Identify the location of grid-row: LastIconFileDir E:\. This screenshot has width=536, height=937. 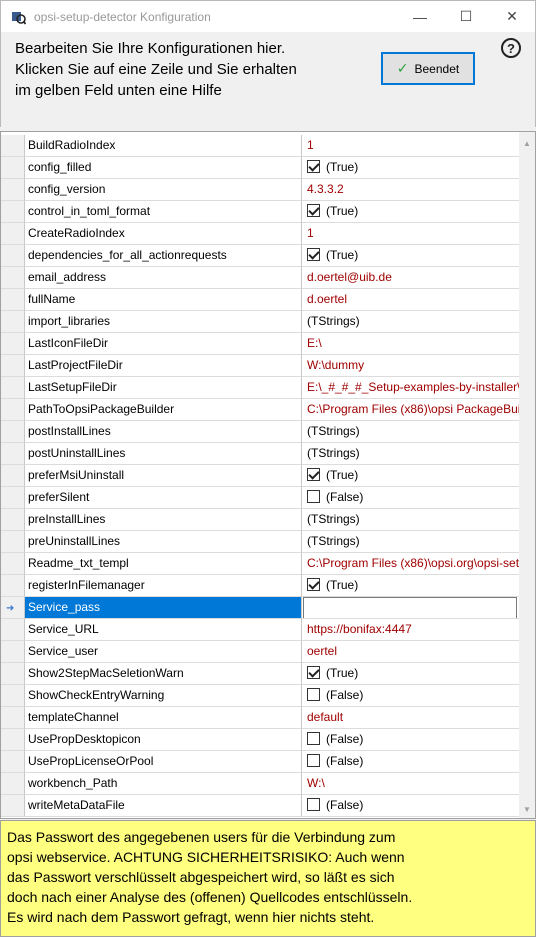
(260, 344).